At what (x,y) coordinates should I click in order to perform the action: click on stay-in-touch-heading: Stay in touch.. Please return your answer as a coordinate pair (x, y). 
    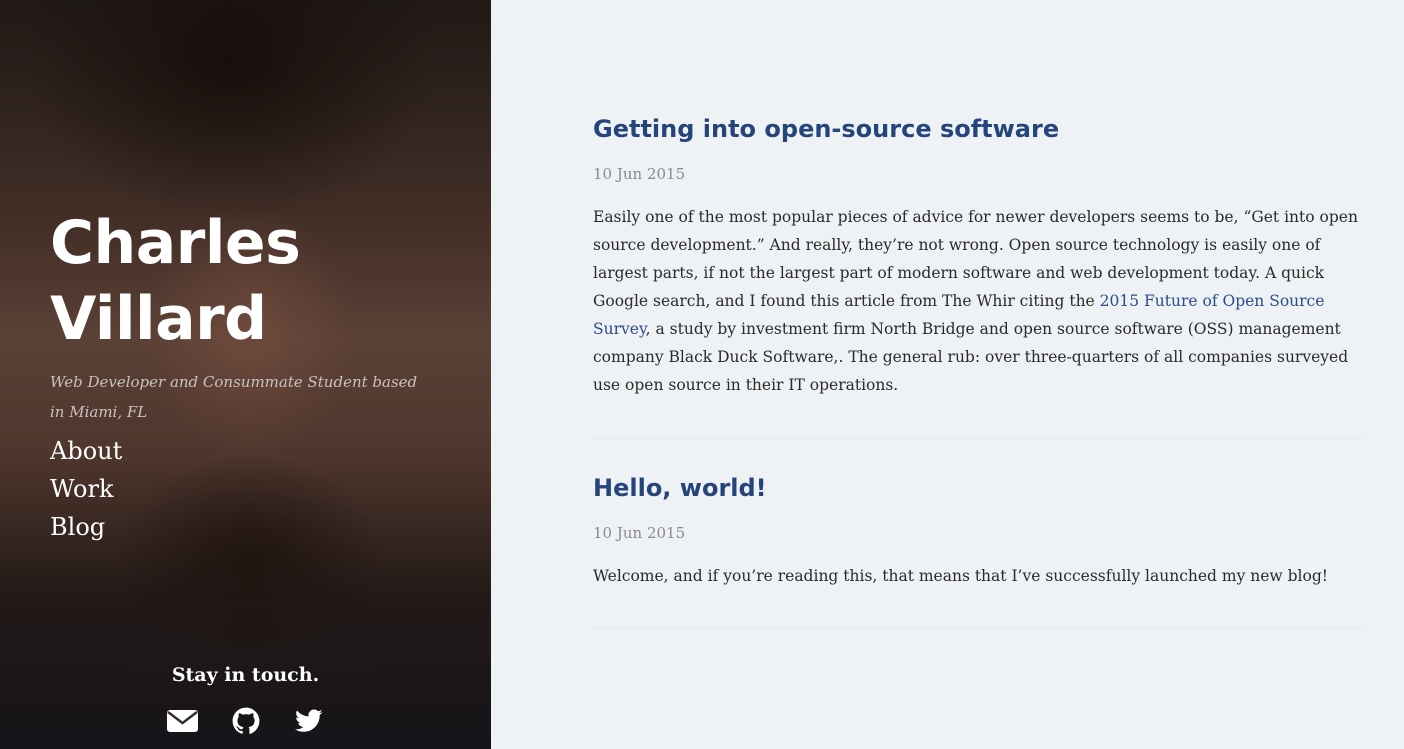
    Looking at the image, I should click on (245, 675).